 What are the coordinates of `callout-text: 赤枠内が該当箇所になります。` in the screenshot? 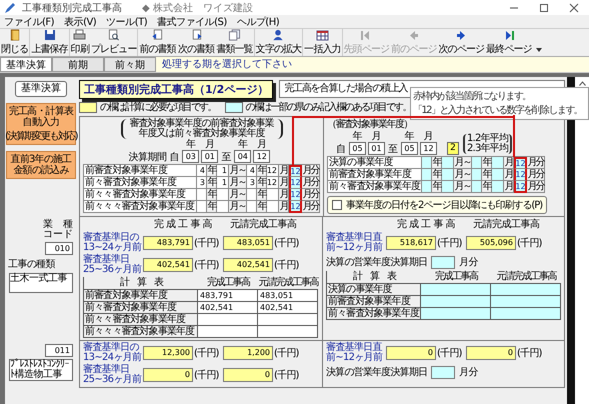 It's located at (472, 96).